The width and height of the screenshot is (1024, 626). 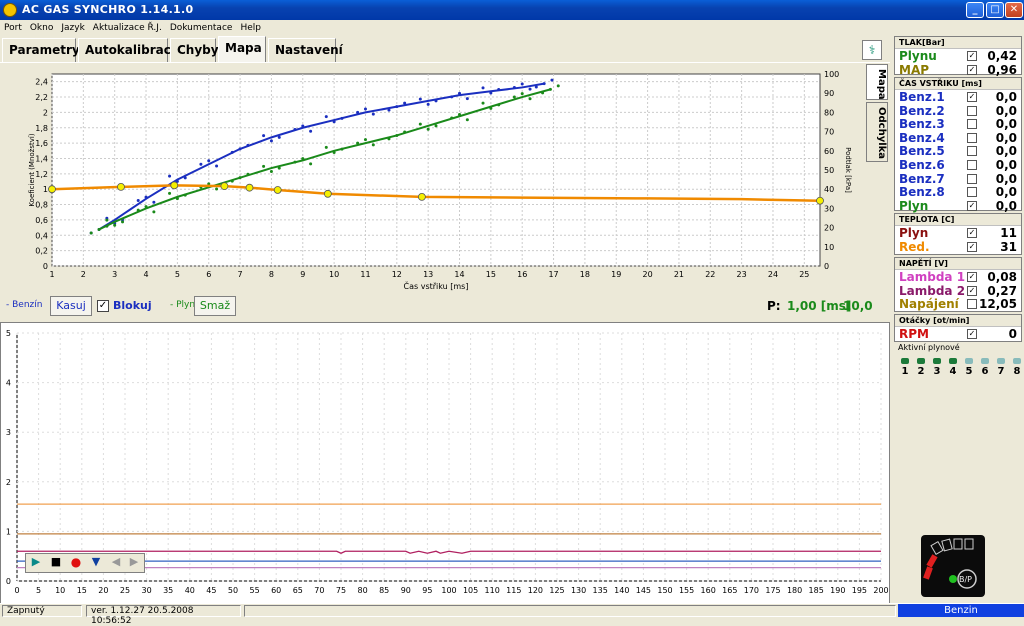 What do you see at coordinates (1014, 10) in the screenshot?
I see `close-button: ✕` at bounding box center [1014, 10].